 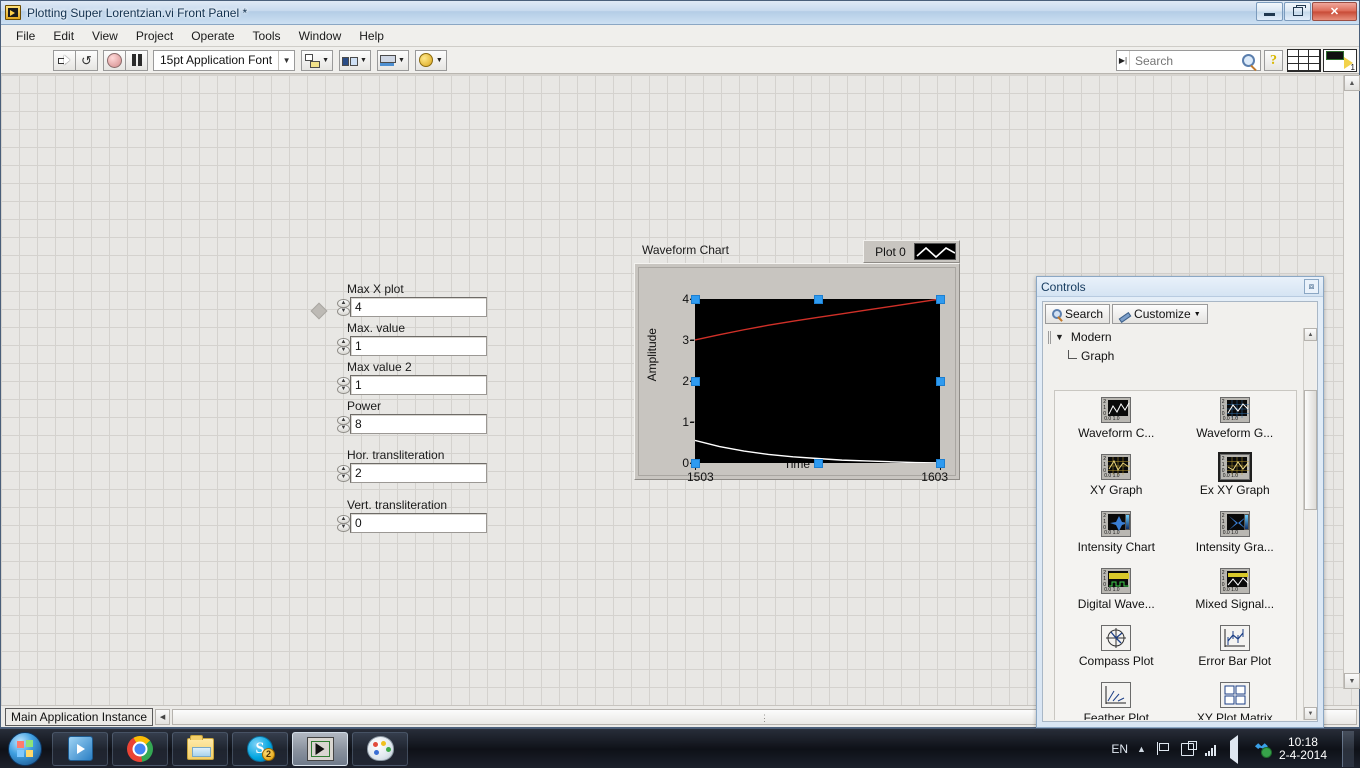 I want to click on palette-item: XY Plot Matrix, so click(x=1235, y=701).